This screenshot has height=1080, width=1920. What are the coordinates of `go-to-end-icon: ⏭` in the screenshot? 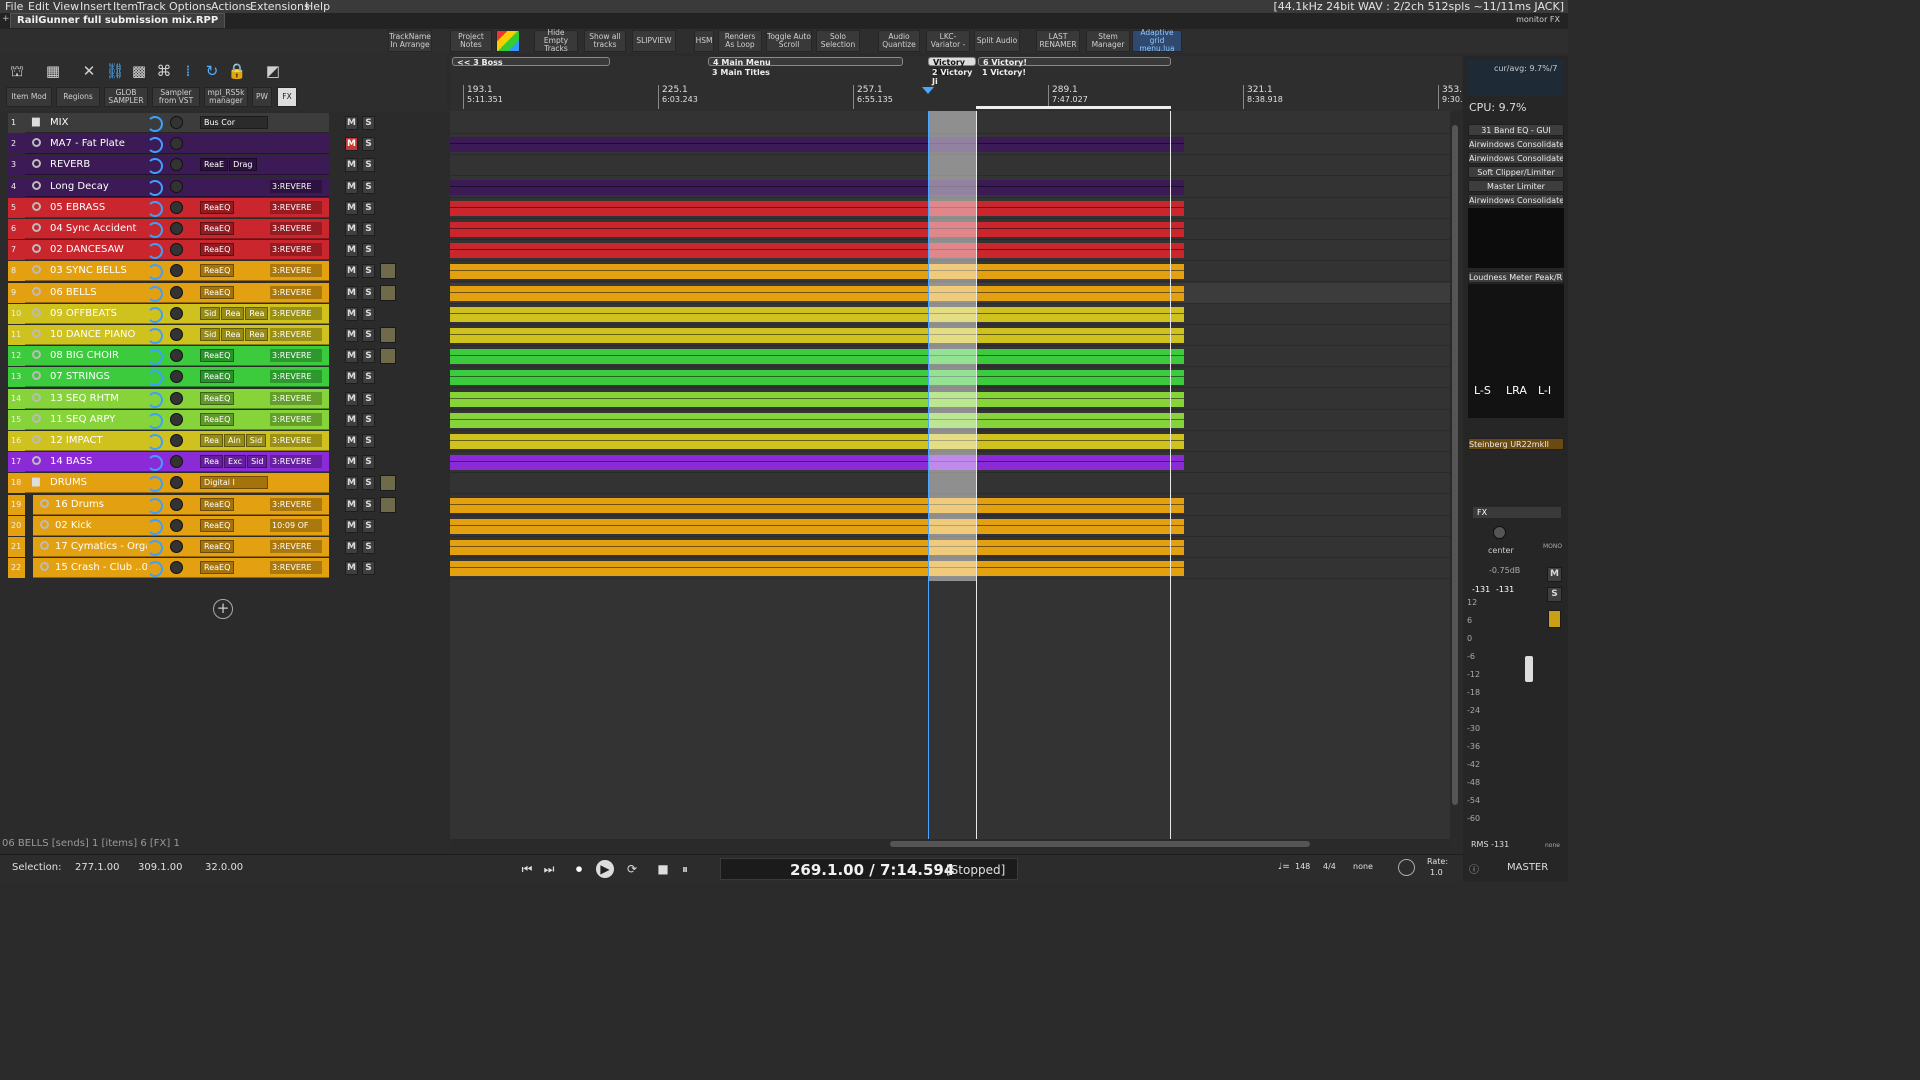 It's located at (549, 869).